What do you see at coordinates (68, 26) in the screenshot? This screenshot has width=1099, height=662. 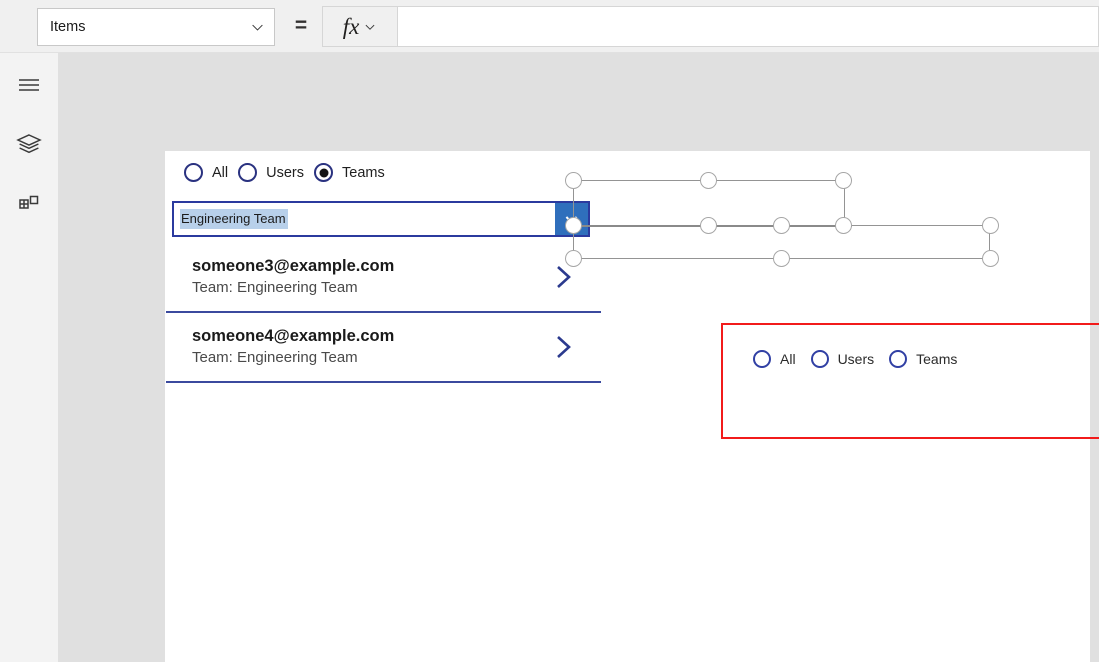 I see `property-select-value: Items` at bounding box center [68, 26].